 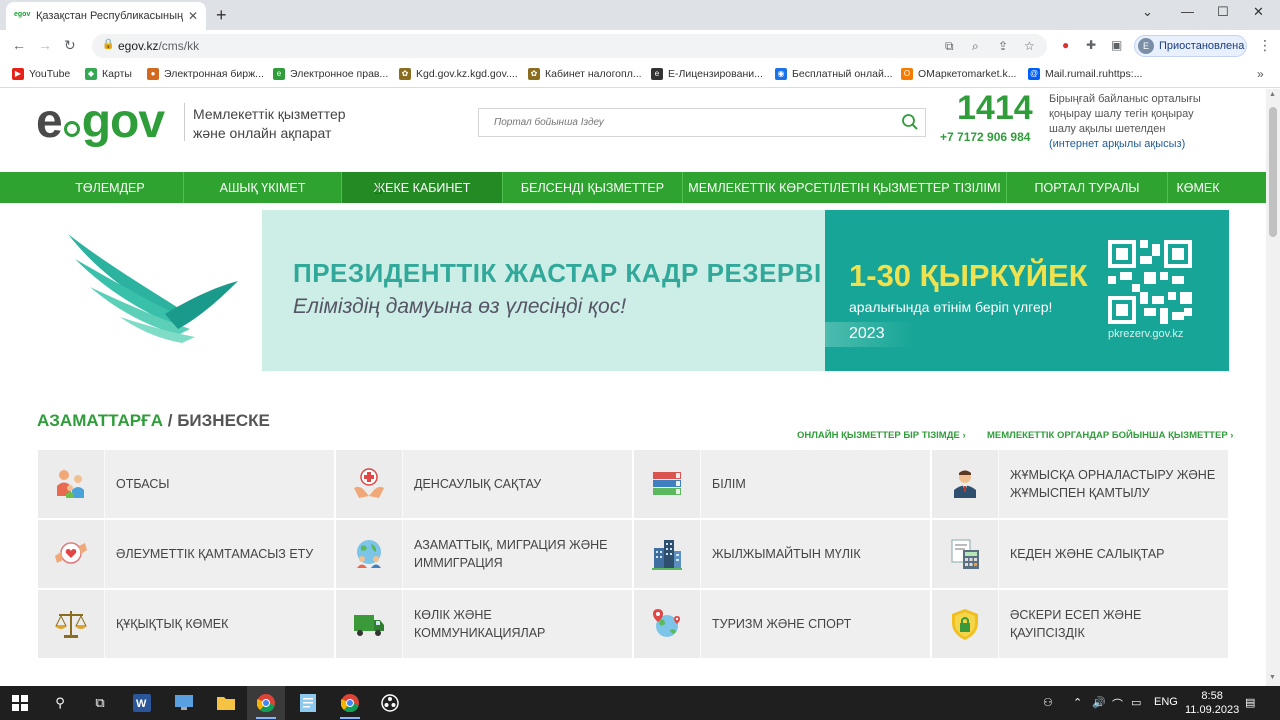 What do you see at coordinates (19, 45) in the screenshot?
I see `back-arrow-icon: ←` at bounding box center [19, 45].